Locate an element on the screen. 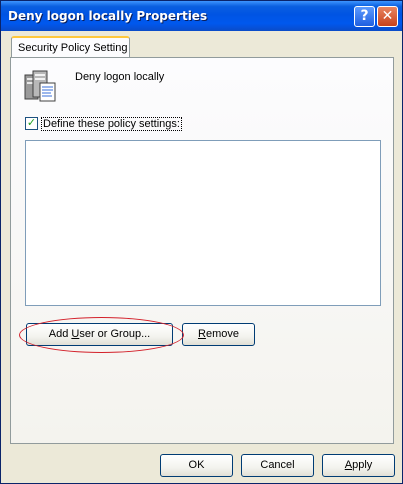 This screenshot has width=403, height=484. policy-name: Deny logon locally is located at coordinates (120, 77).